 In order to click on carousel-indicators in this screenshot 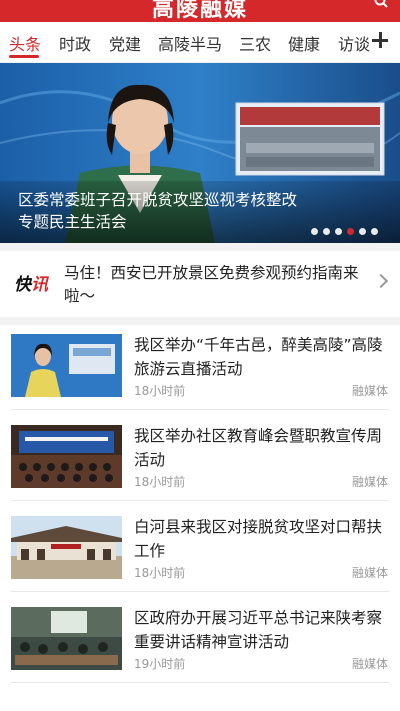, I will do `click(342, 227)`.